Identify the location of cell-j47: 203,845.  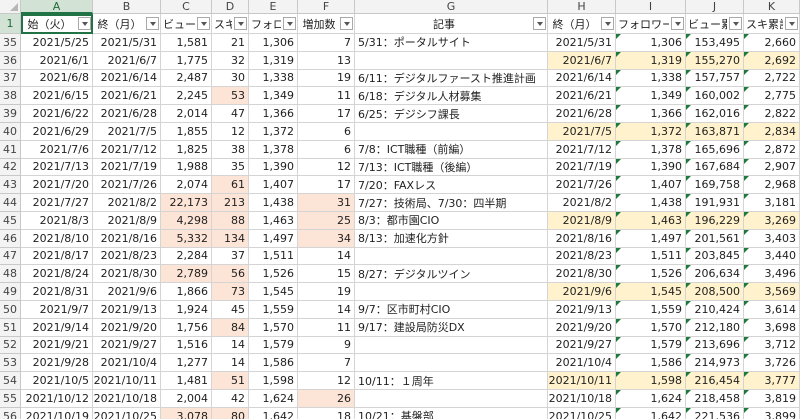
(715, 256).